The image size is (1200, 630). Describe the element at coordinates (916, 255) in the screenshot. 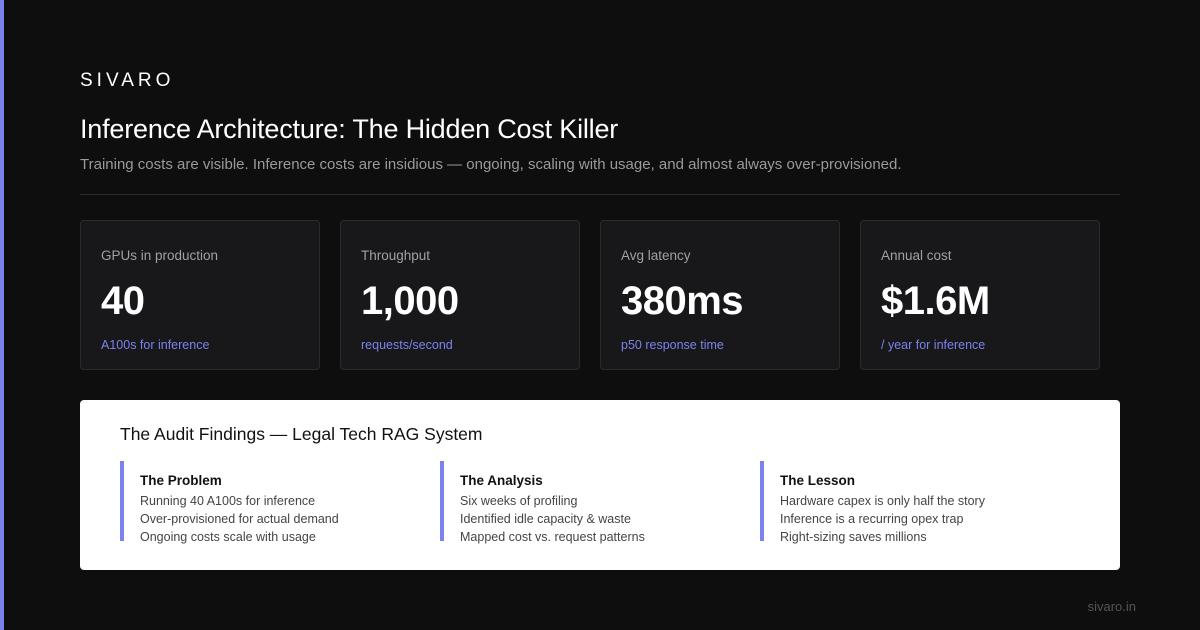

I see `stat-label: Annual cost` at that location.